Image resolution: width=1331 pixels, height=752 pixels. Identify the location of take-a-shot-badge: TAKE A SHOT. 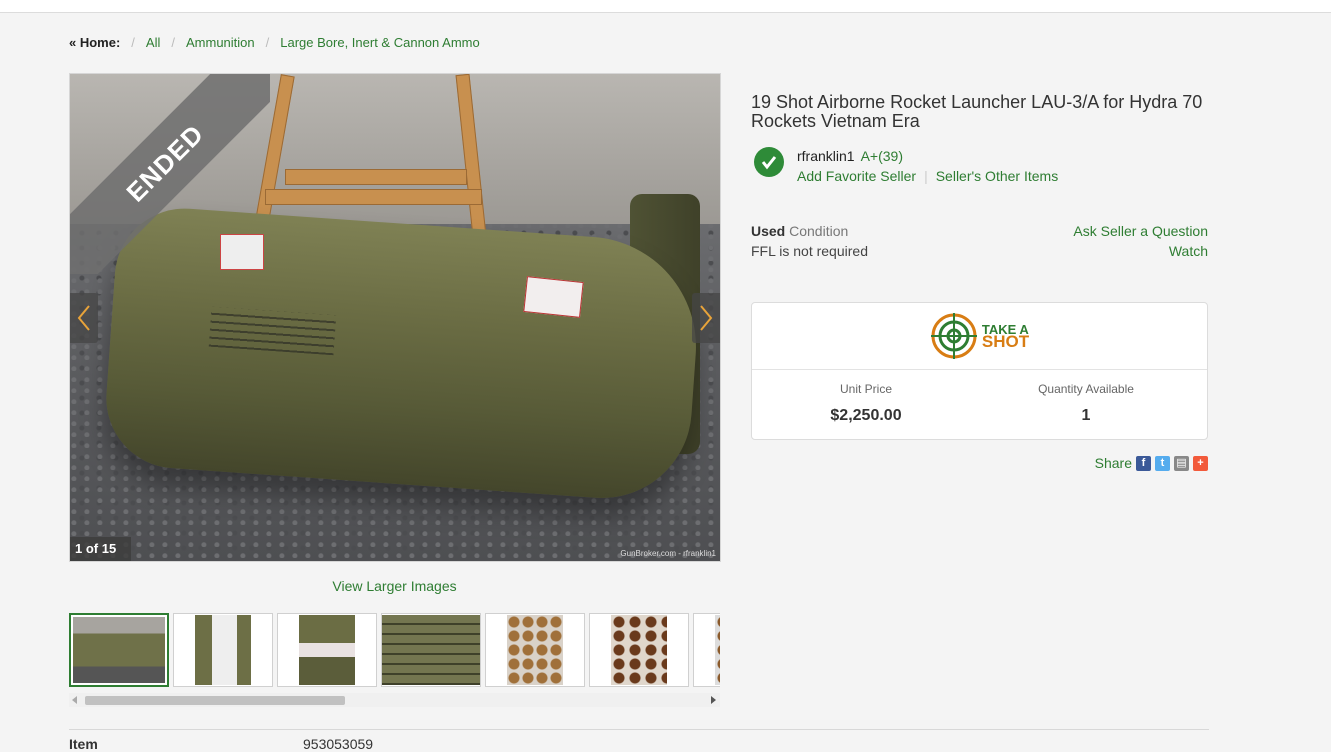
(979, 336).